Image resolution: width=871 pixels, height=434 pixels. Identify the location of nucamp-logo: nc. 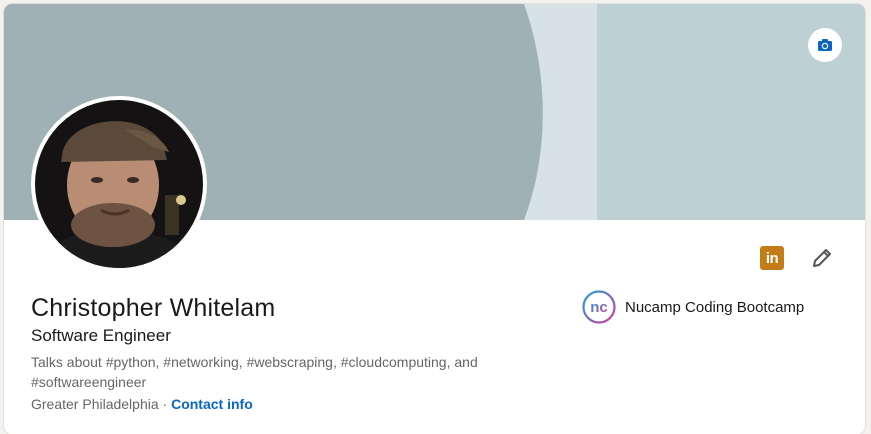
(599, 307).